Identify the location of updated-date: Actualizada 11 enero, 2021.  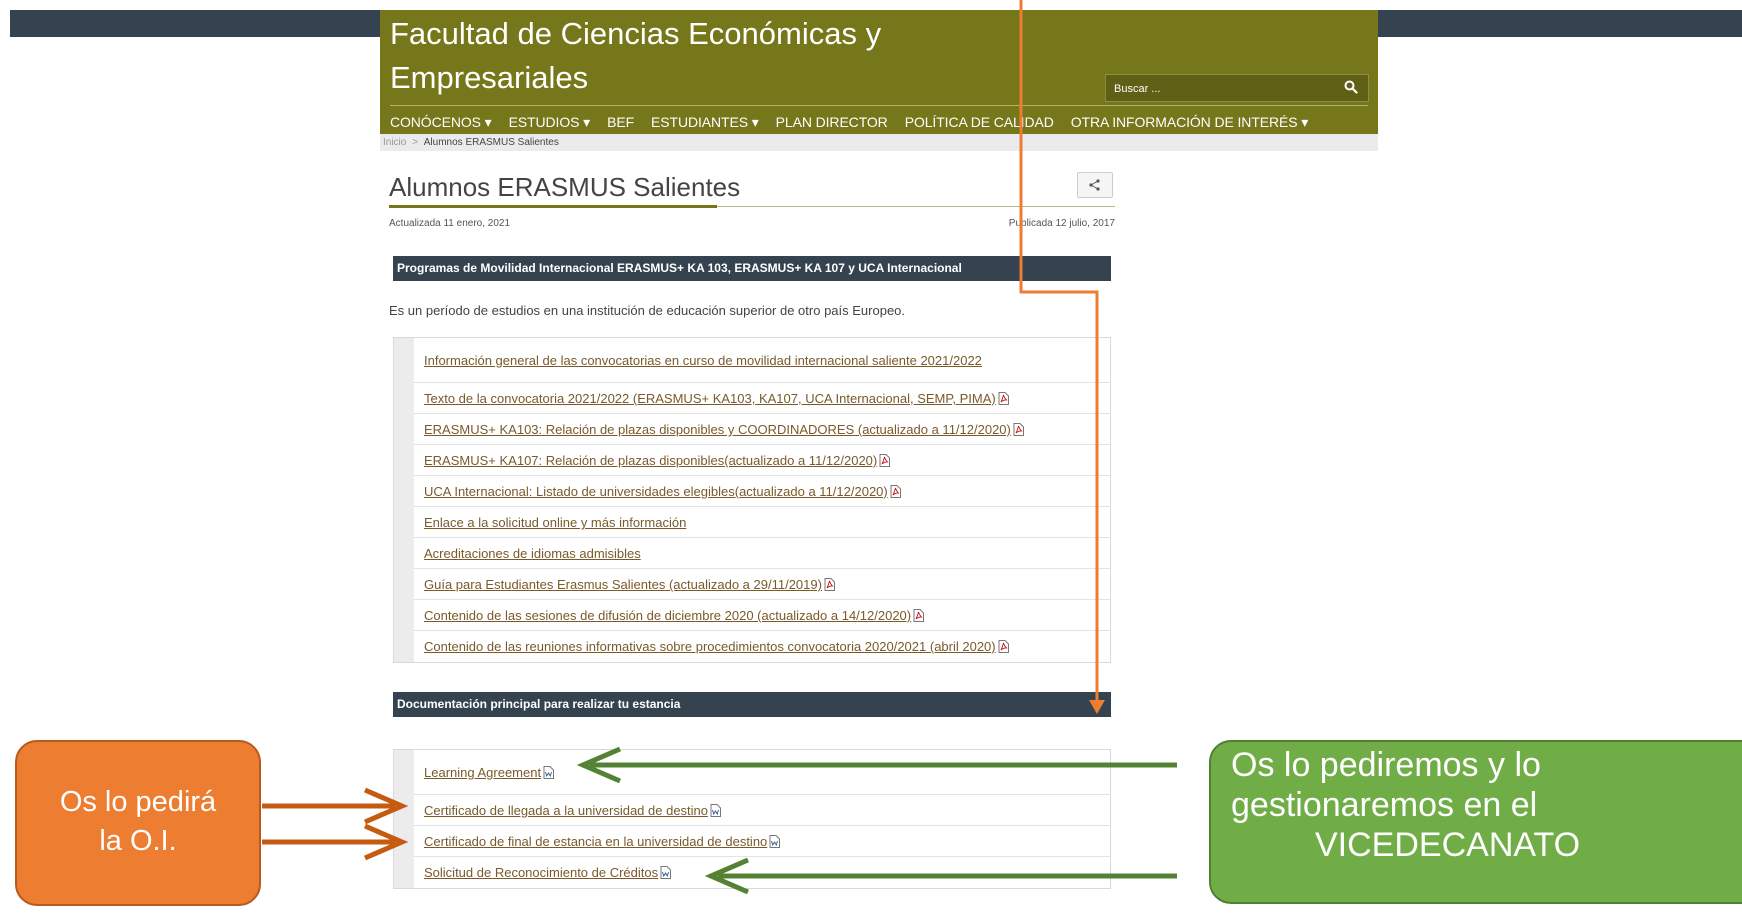
(450, 223).